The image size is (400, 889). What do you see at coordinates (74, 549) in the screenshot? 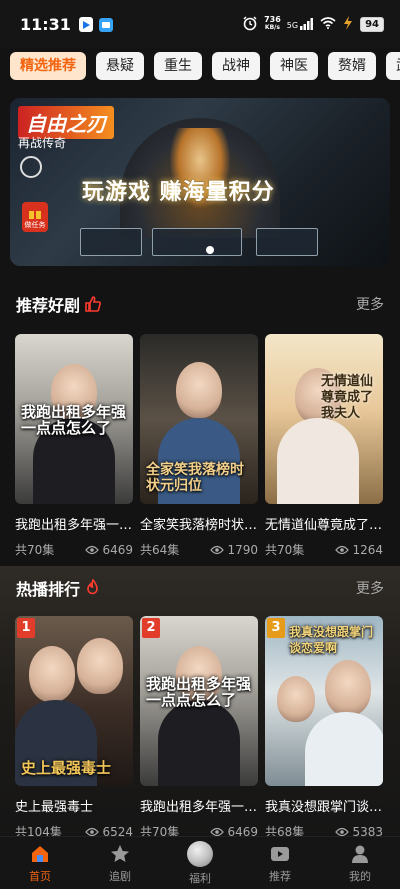
I see `drama-meta: 共70集 6469` at bounding box center [74, 549].